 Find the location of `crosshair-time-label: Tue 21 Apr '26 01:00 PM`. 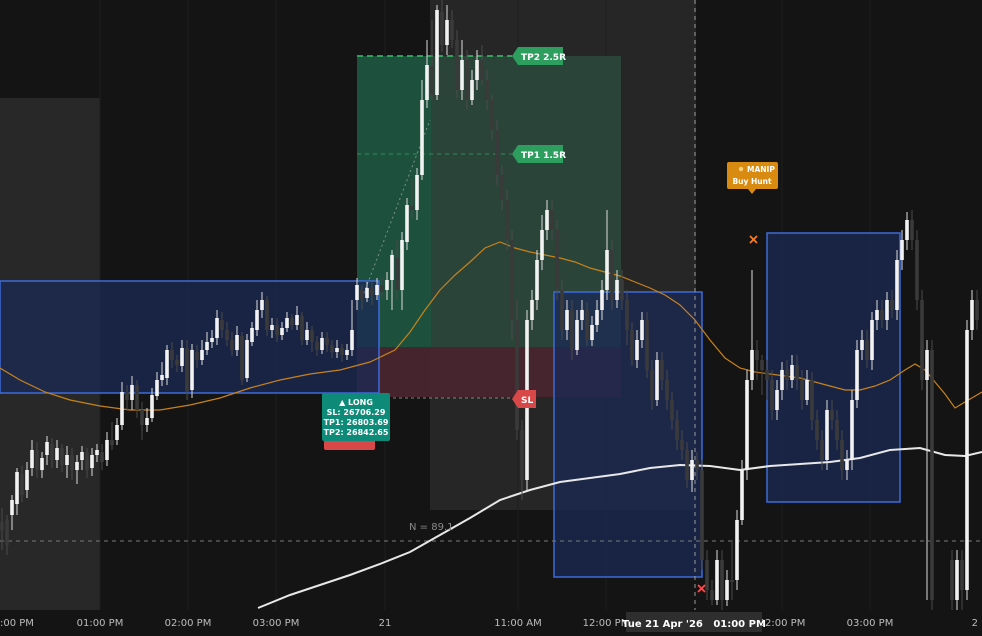

crosshair-time-label: Tue 21 Apr '26 01:00 PM is located at coordinates (694, 624).